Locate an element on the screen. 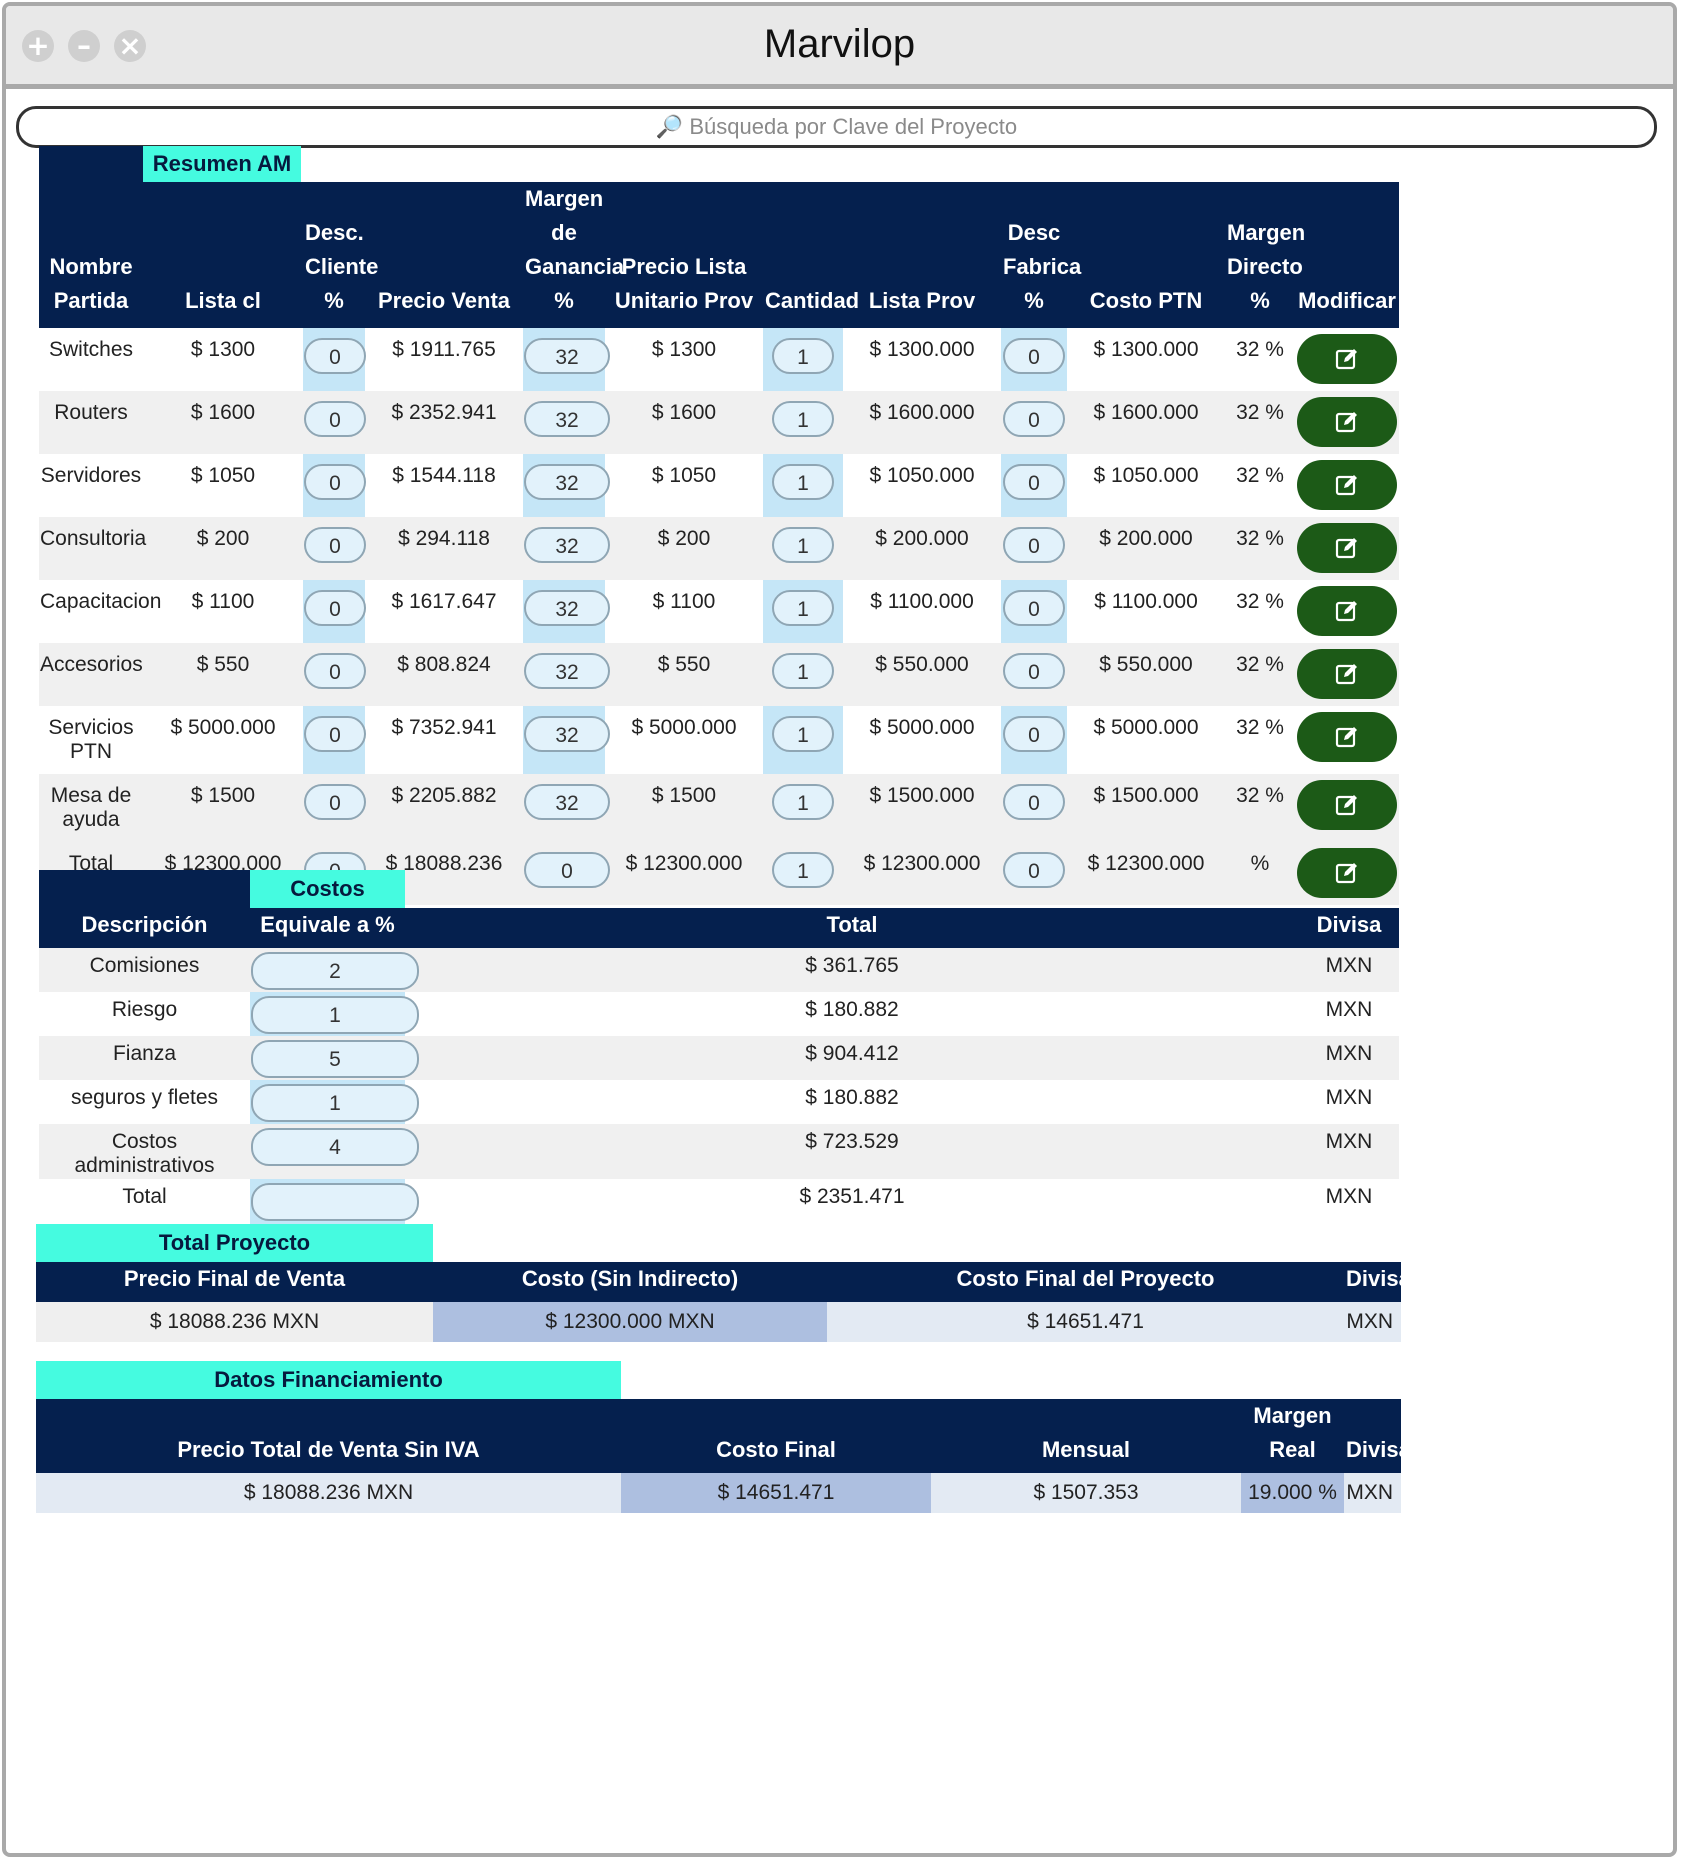 The width and height of the screenshot is (1683, 1863). window-title: Marvilop is located at coordinates (839, 44).